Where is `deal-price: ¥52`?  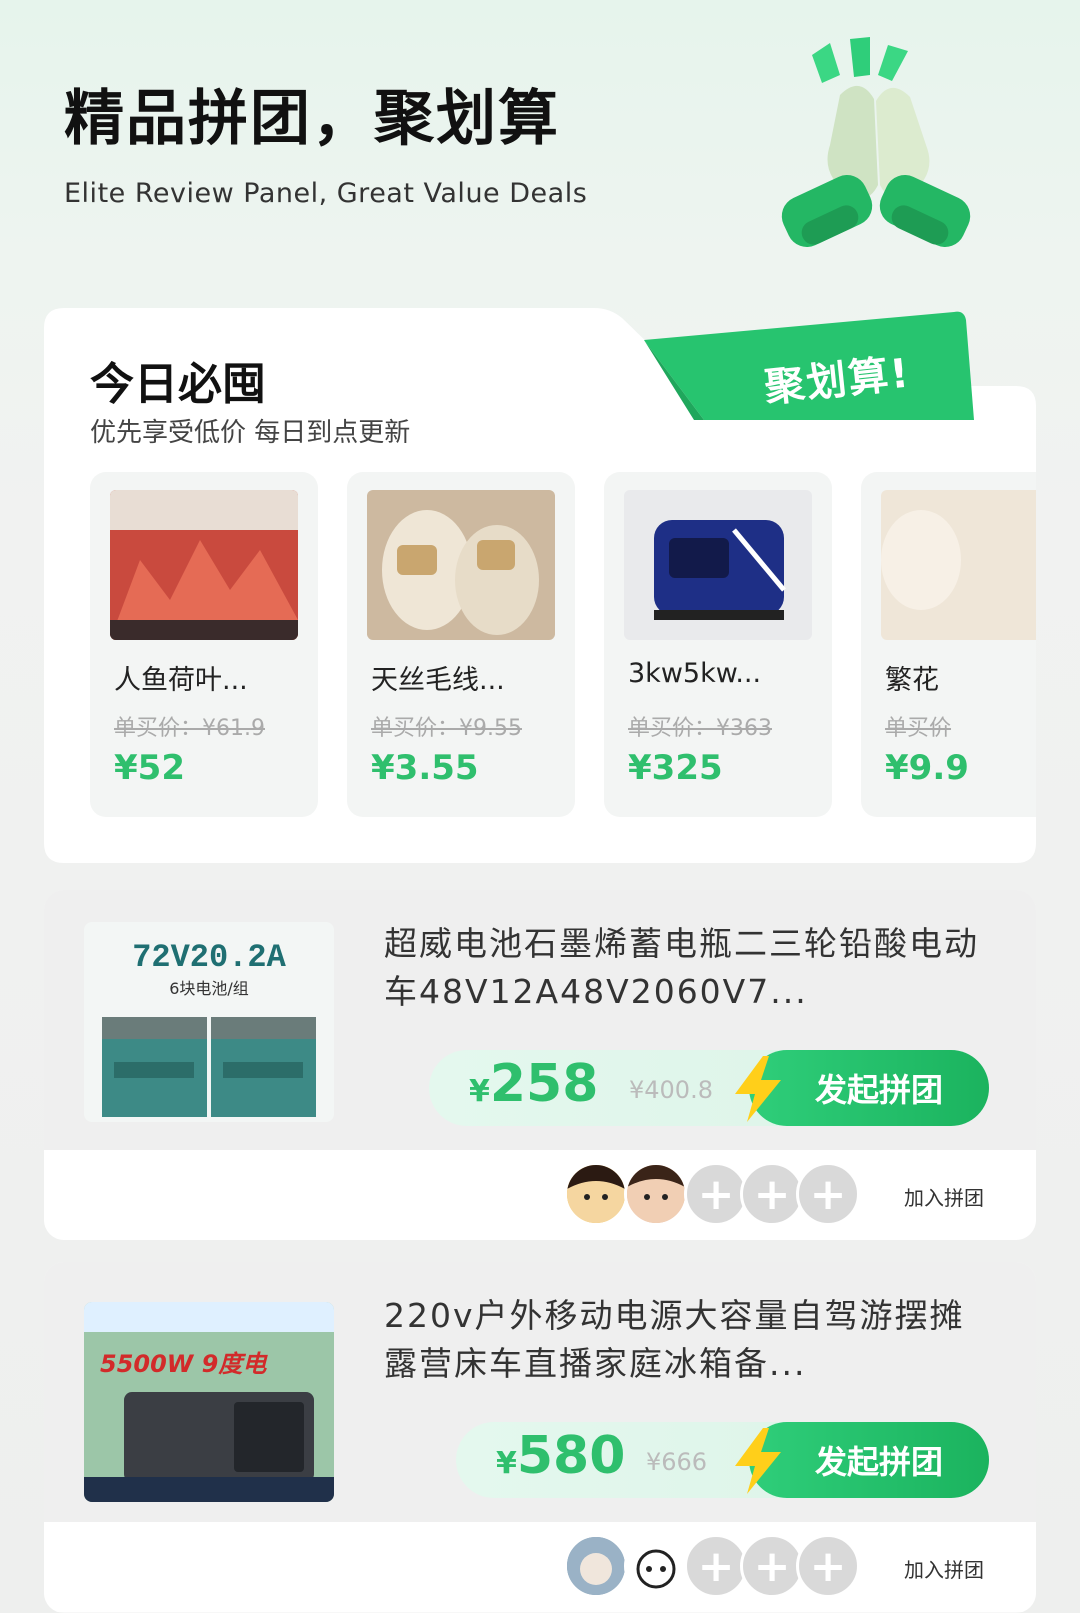 deal-price: ¥52 is located at coordinates (149, 768).